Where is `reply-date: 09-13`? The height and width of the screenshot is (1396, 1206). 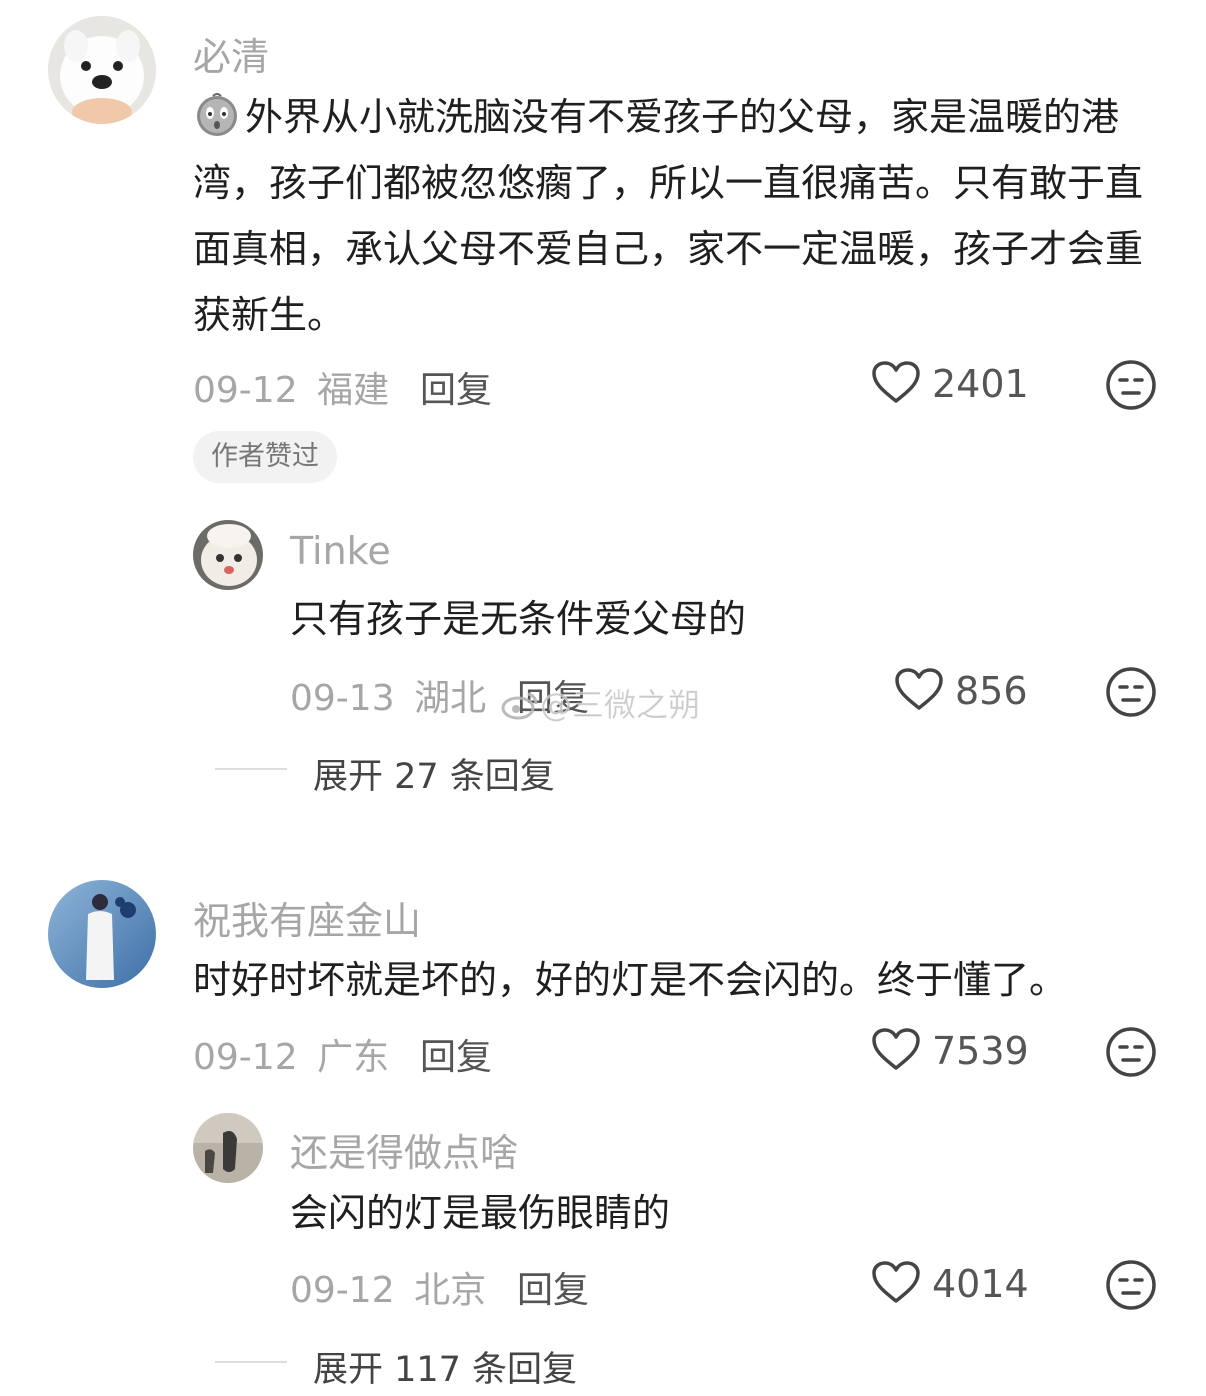 reply-date: 09-13 is located at coordinates (342, 698).